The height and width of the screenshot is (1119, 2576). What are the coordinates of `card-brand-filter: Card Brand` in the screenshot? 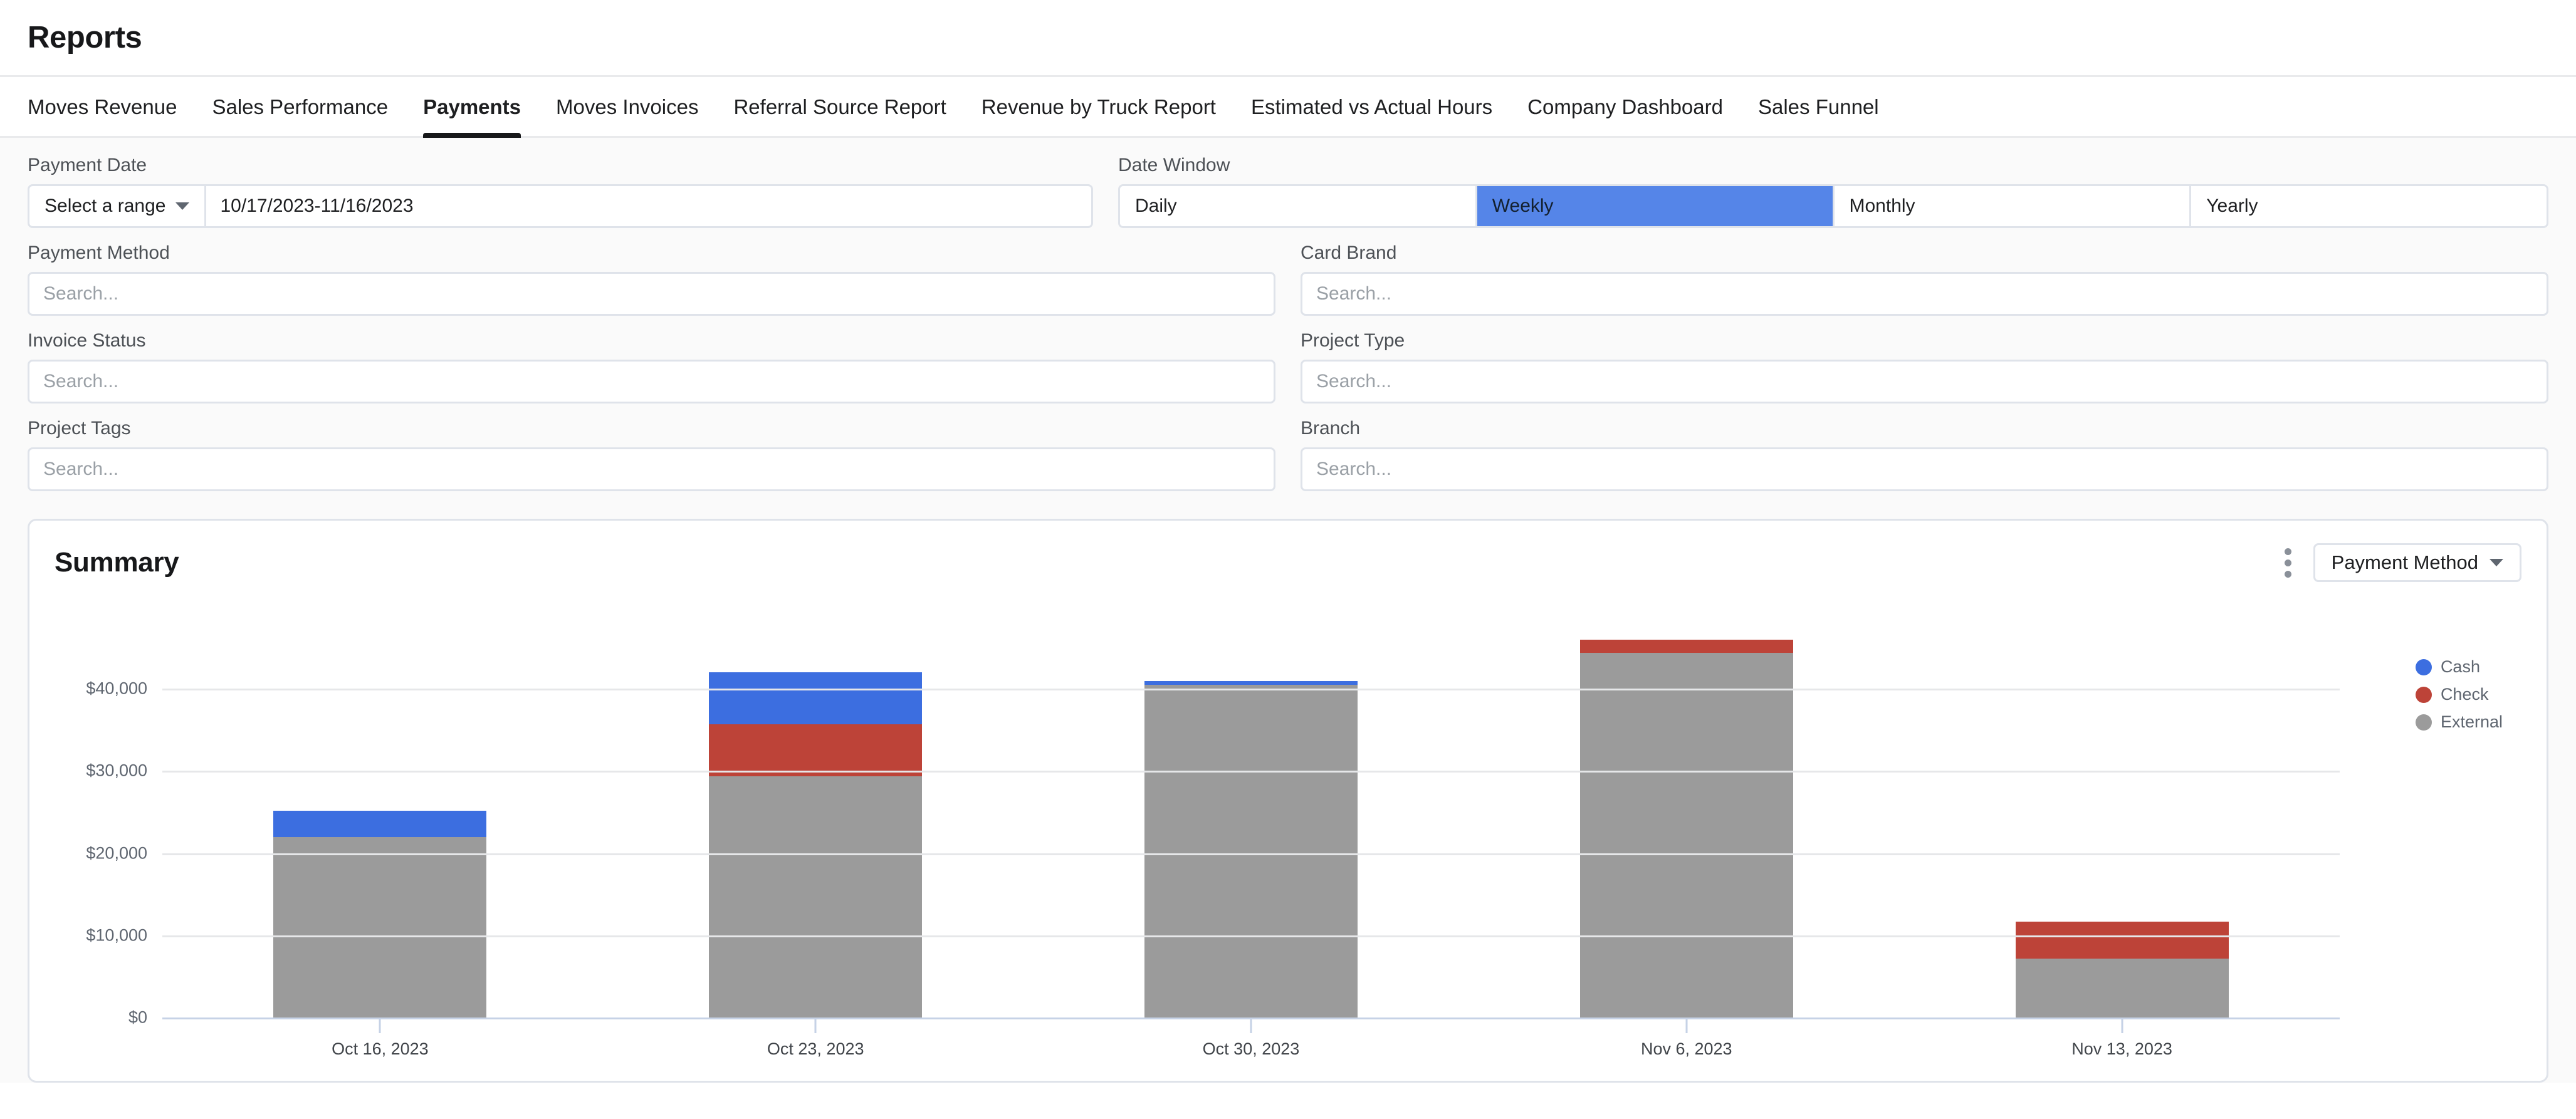 It's located at (1924, 279).